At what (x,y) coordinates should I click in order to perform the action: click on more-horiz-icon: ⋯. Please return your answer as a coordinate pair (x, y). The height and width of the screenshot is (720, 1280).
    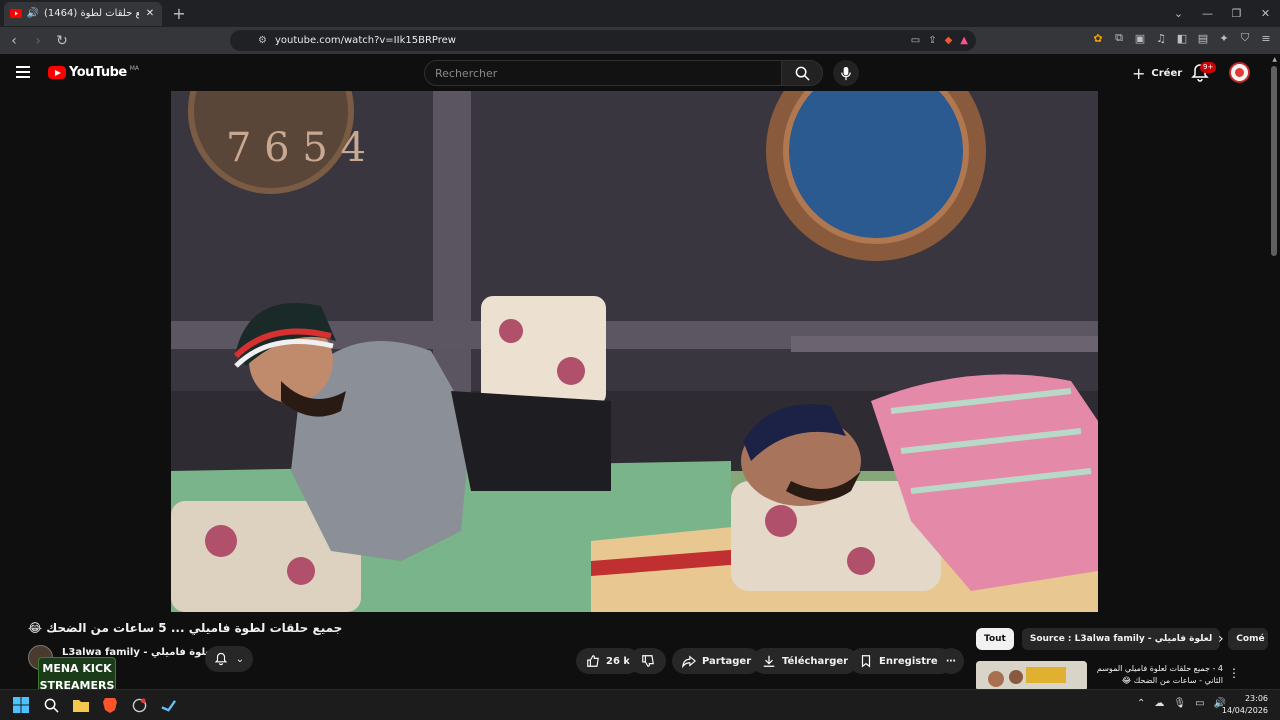
    Looking at the image, I should click on (951, 661).